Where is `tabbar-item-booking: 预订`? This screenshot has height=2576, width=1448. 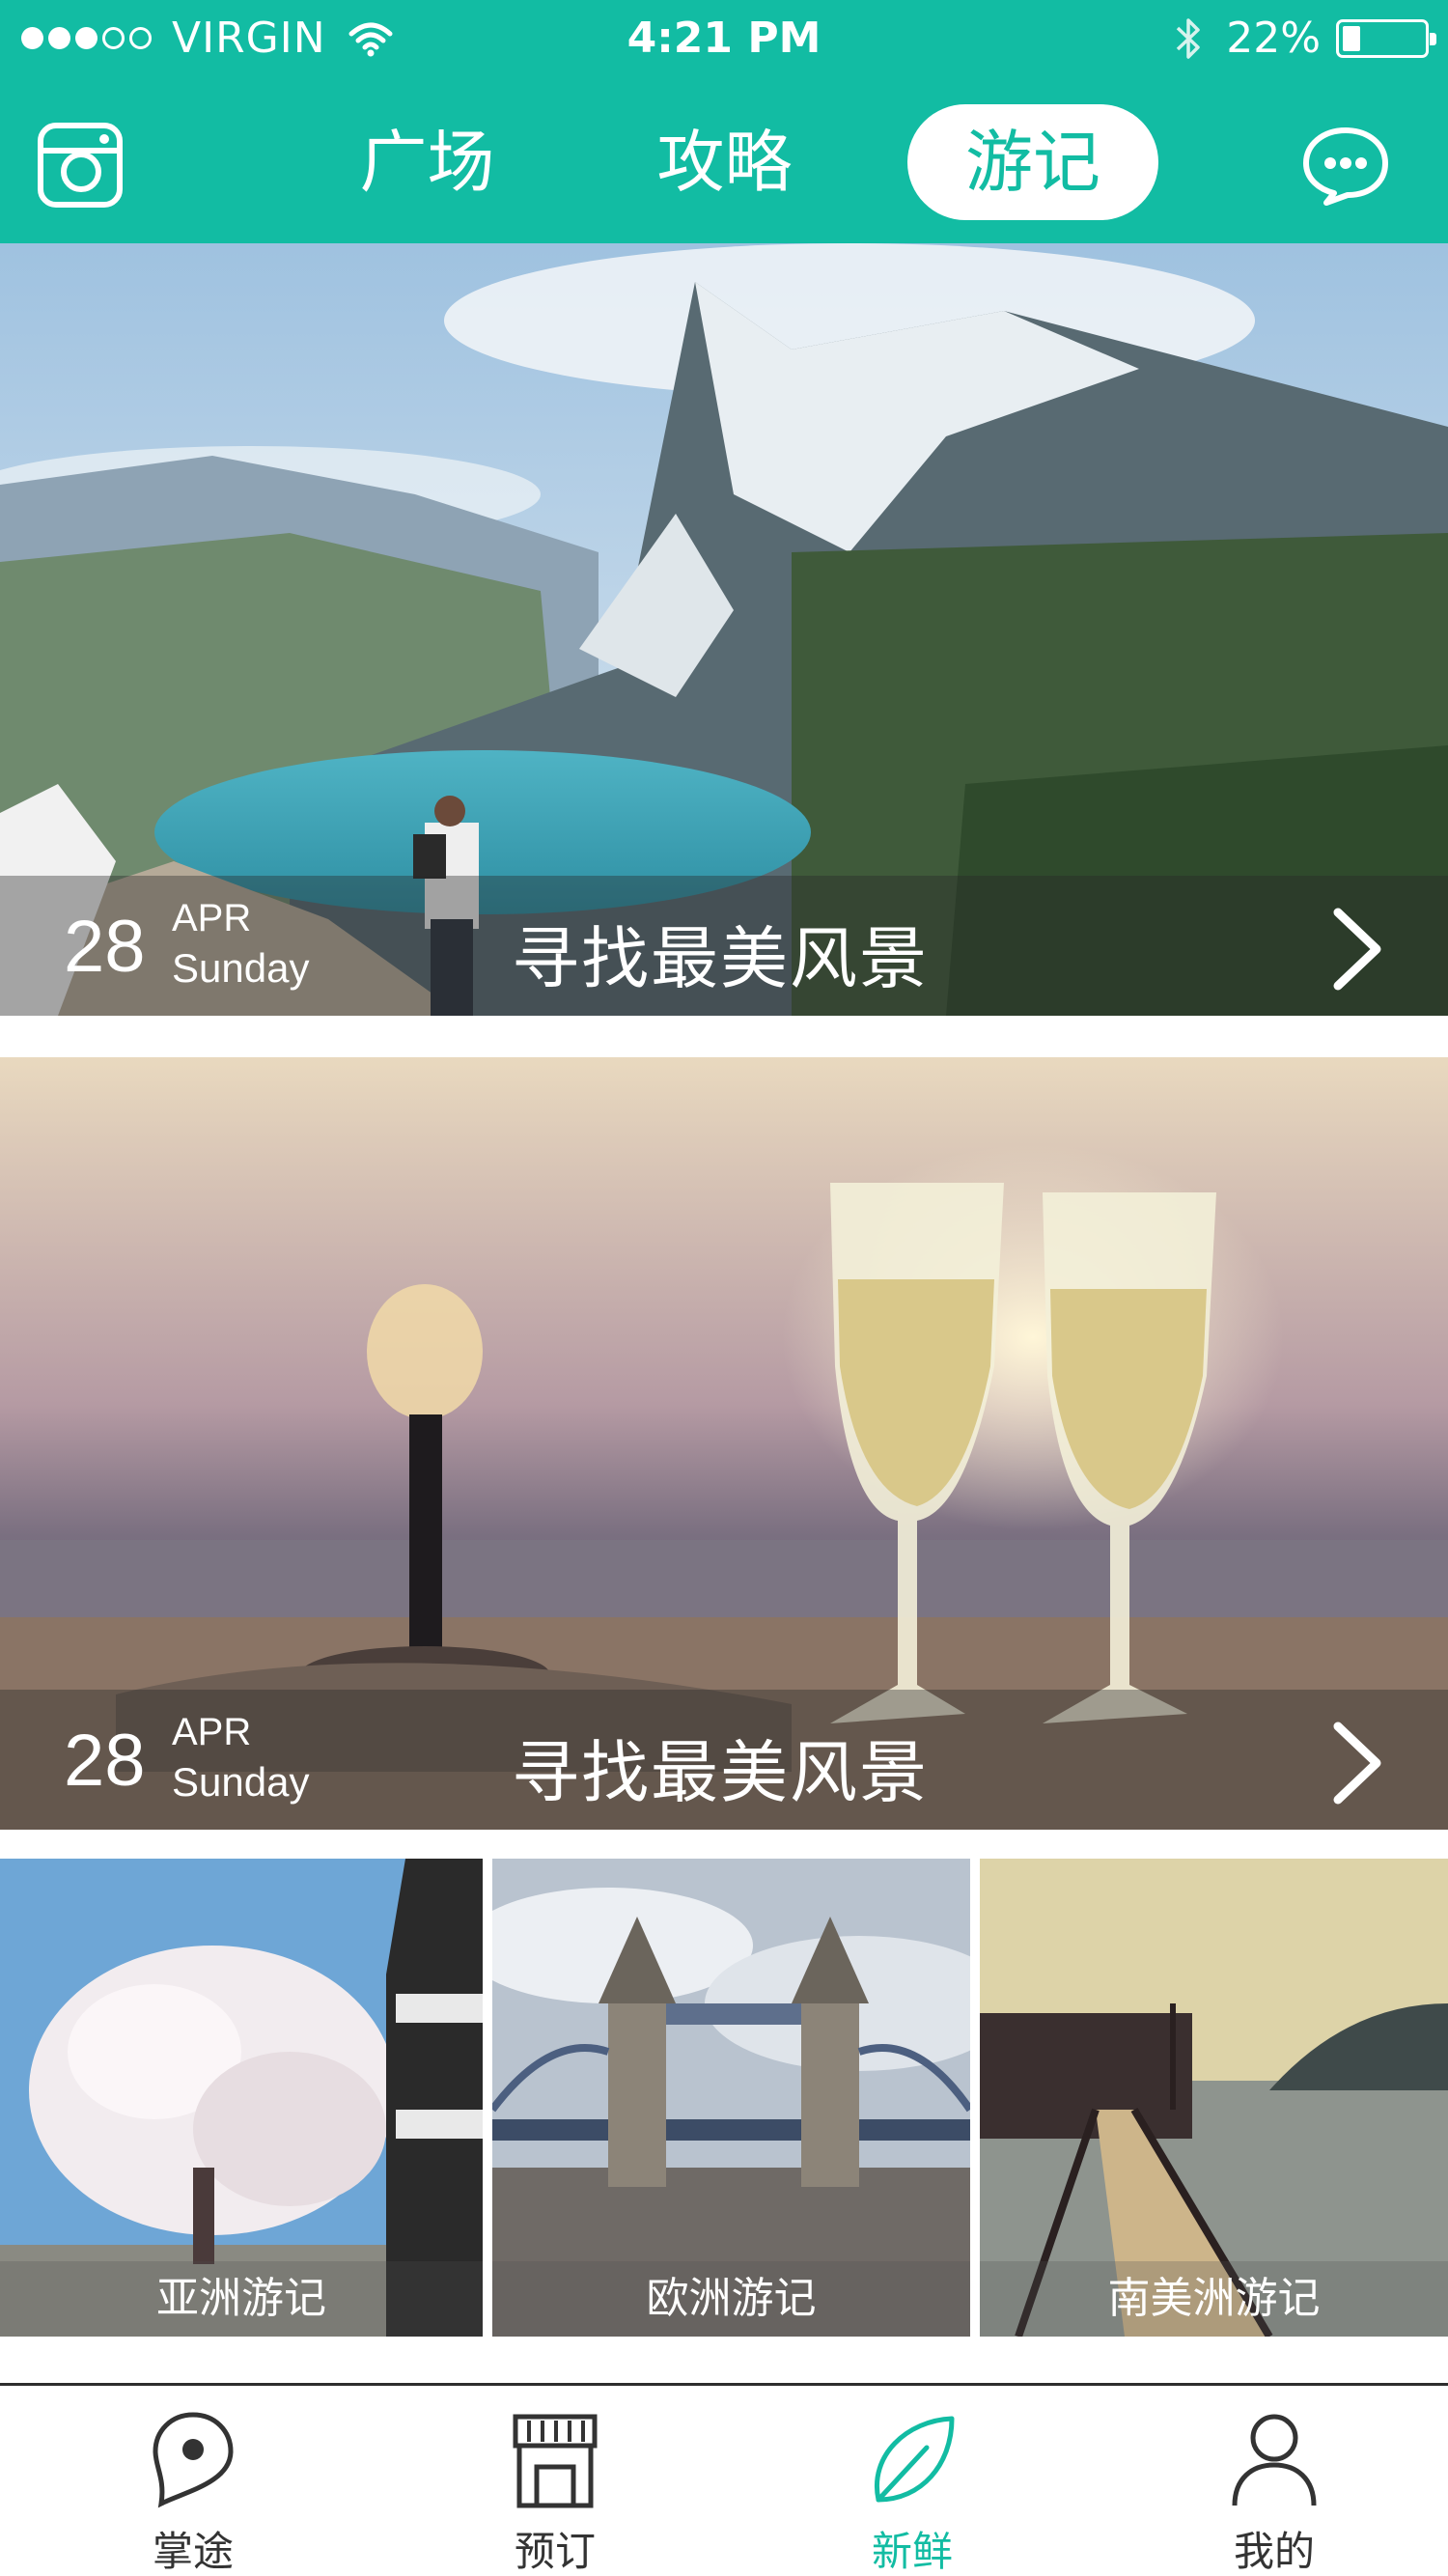 tabbar-item-booking: 预订 is located at coordinates (555, 2491).